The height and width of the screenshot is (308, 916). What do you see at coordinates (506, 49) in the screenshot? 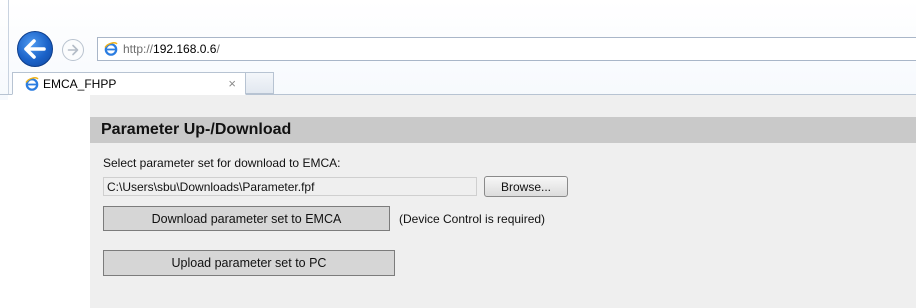
I see `address-bar: http://192.168.0.6/` at bounding box center [506, 49].